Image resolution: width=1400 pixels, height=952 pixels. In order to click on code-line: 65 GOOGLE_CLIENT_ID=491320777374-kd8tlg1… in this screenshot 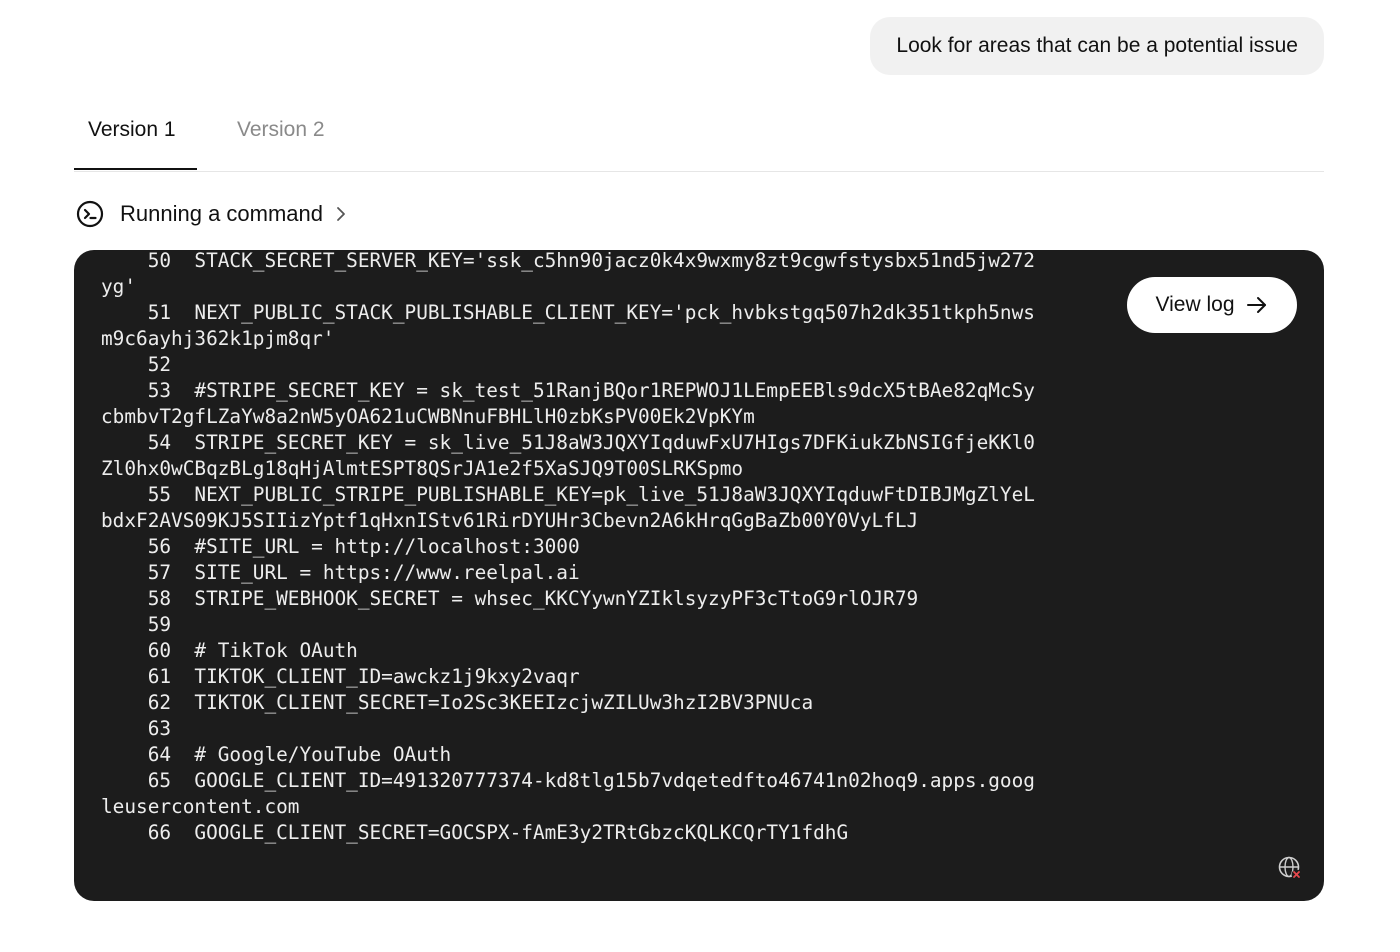, I will do `click(568, 793)`.